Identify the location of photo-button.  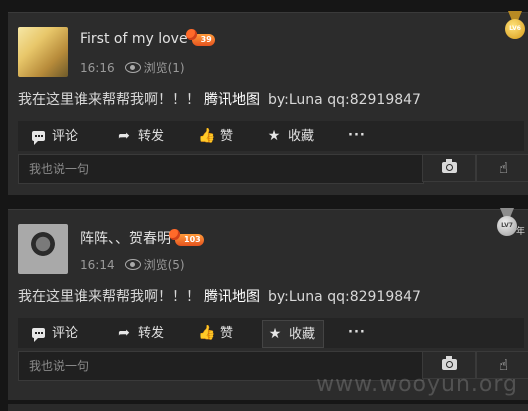
(449, 168).